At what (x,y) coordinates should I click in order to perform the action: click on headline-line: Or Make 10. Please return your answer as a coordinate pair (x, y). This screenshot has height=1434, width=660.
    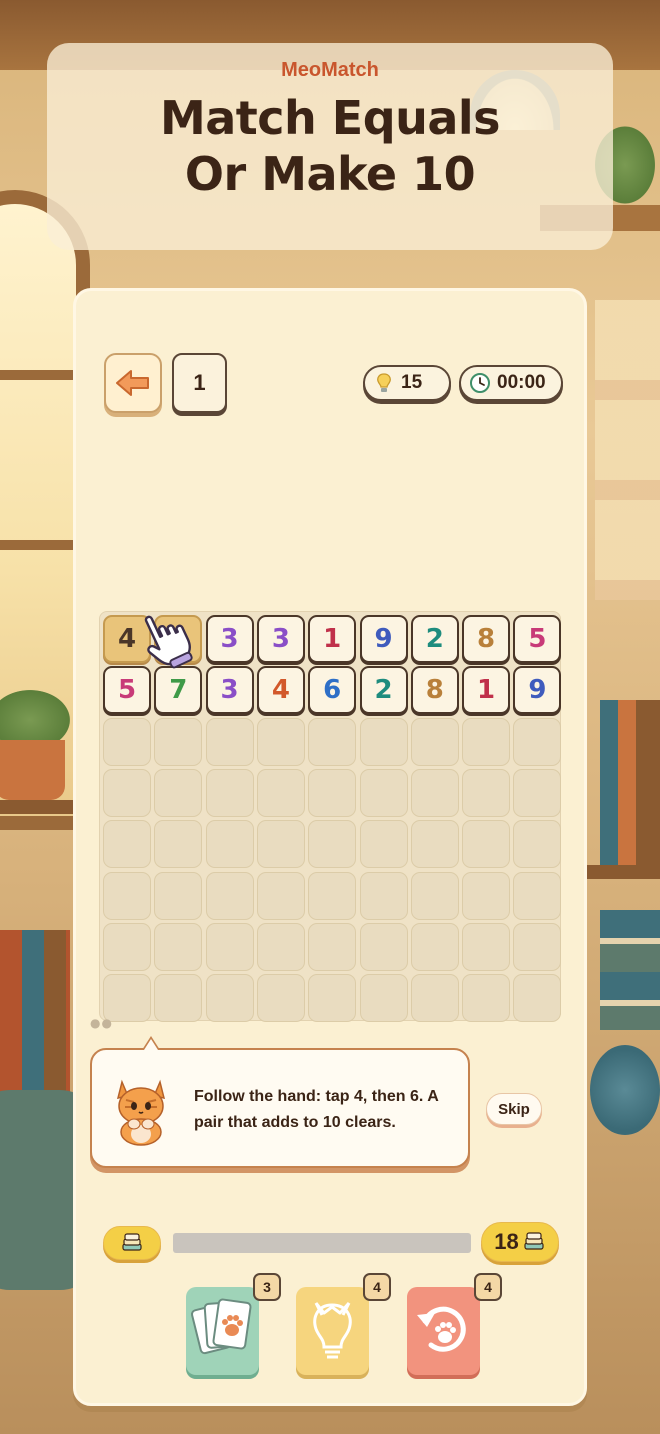
    Looking at the image, I should click on (330, 174).